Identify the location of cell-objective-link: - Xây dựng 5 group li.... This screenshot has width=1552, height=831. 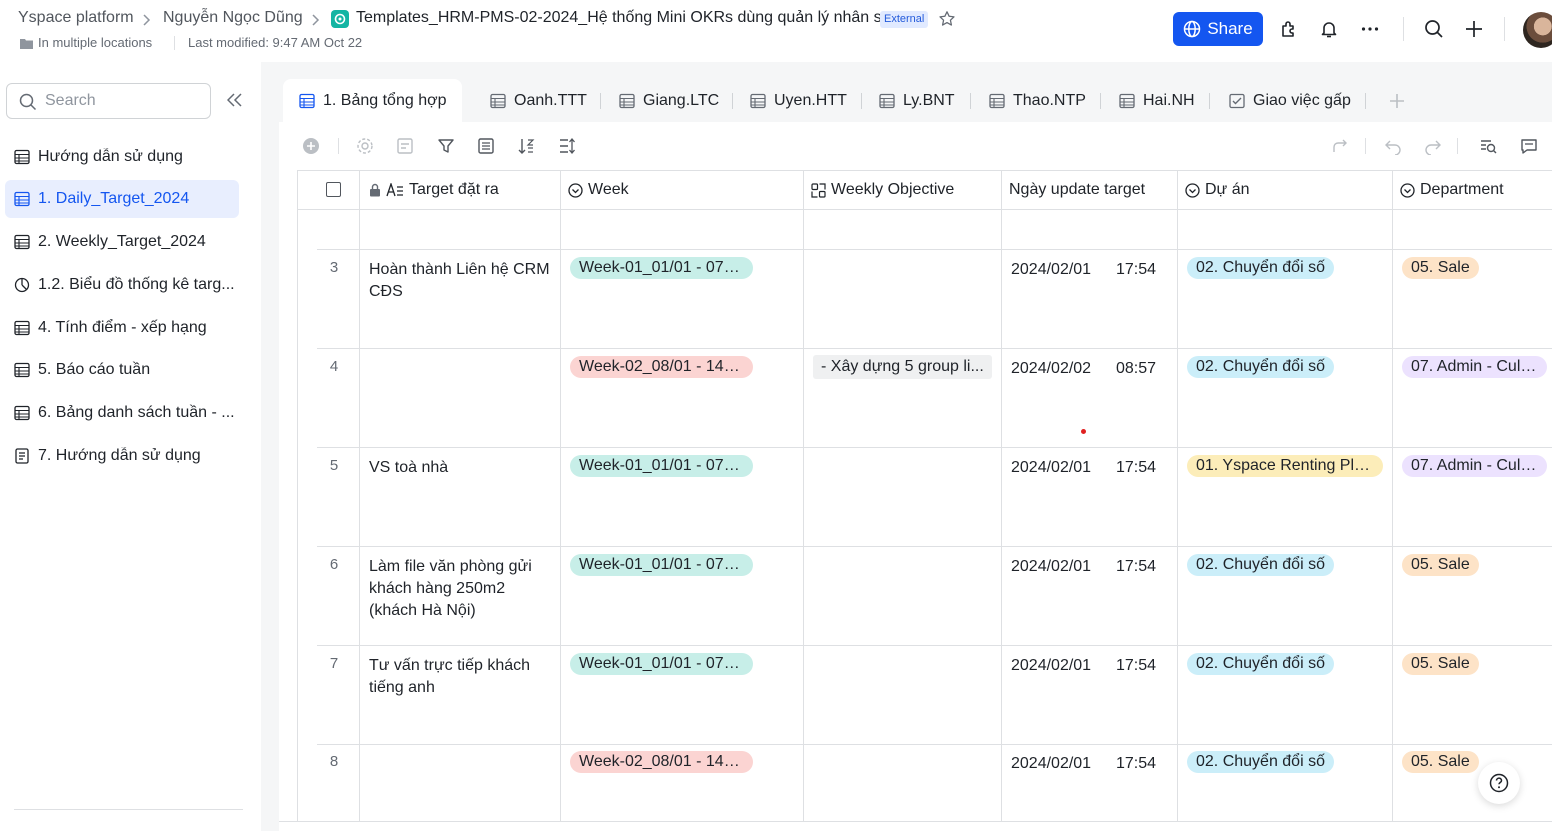
(902, 367).